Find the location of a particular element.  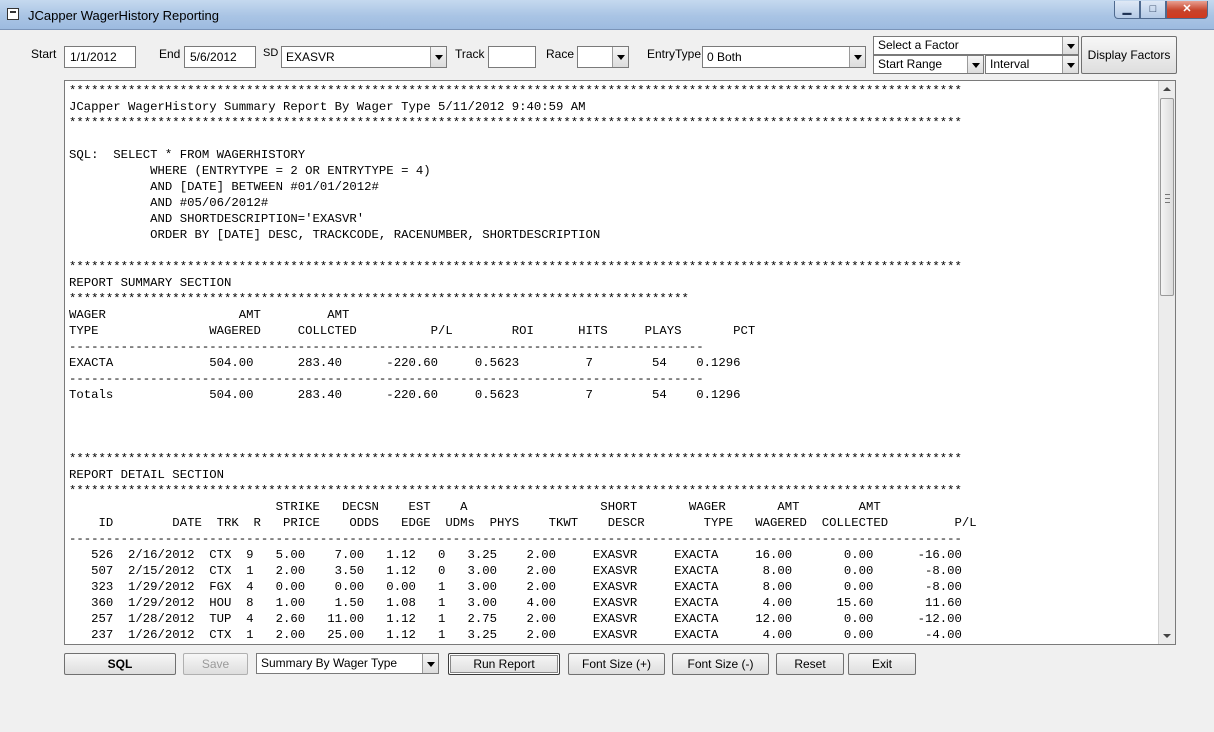

sql-button: SQL is located at coordinates (120, 664).